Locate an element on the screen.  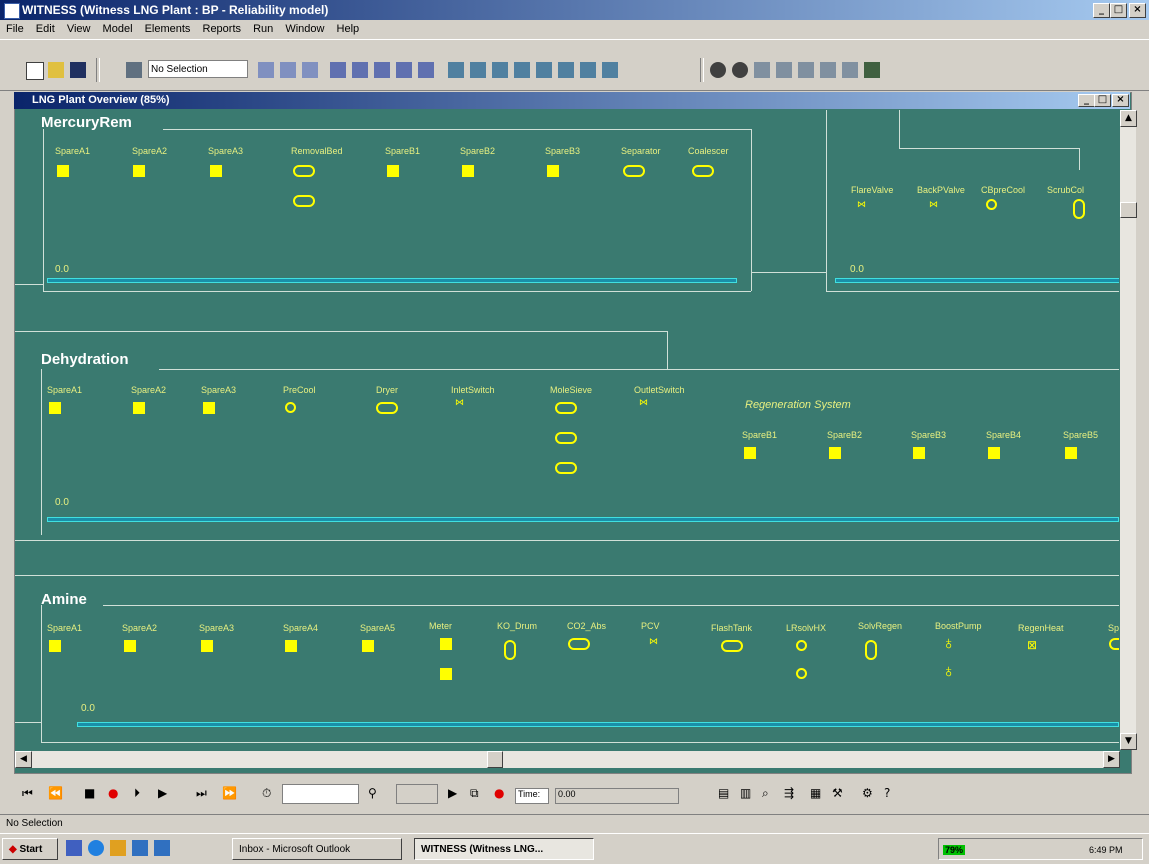
new-file-icon is located at coordinates (35, 71).